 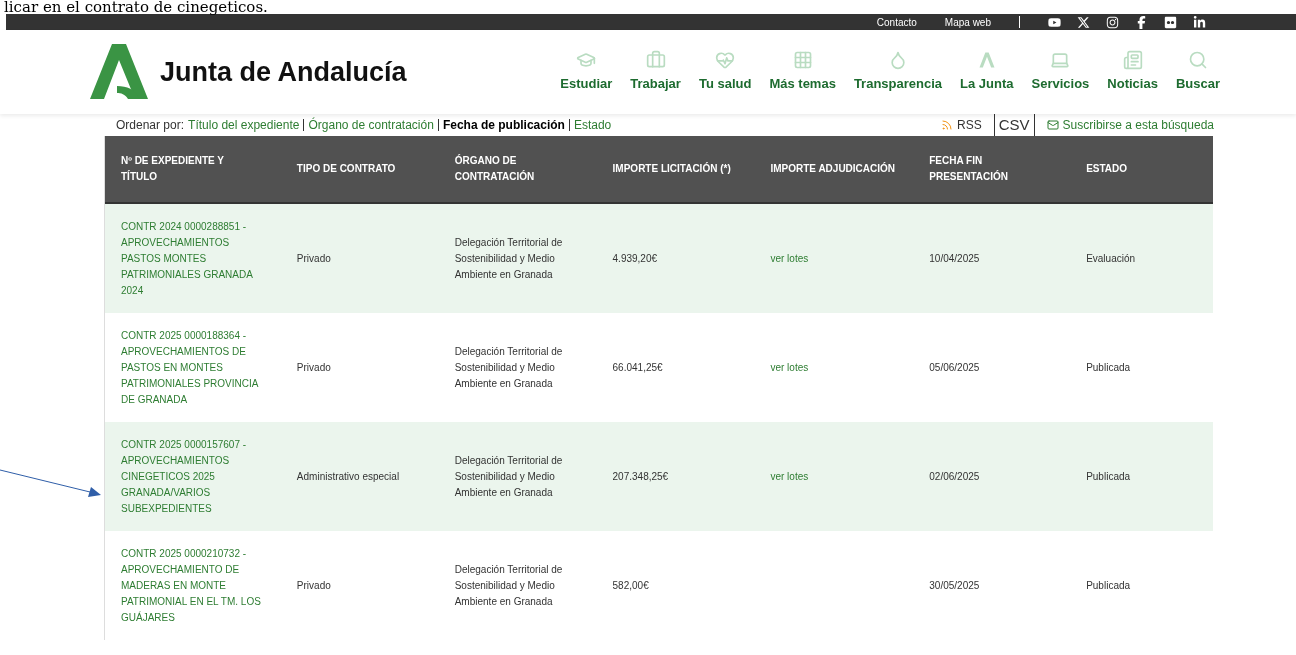 What do you see at coordinates (586, 72) in the screenshot?
I see `nav-item: Estudiar` at bounding box center [586, 72].